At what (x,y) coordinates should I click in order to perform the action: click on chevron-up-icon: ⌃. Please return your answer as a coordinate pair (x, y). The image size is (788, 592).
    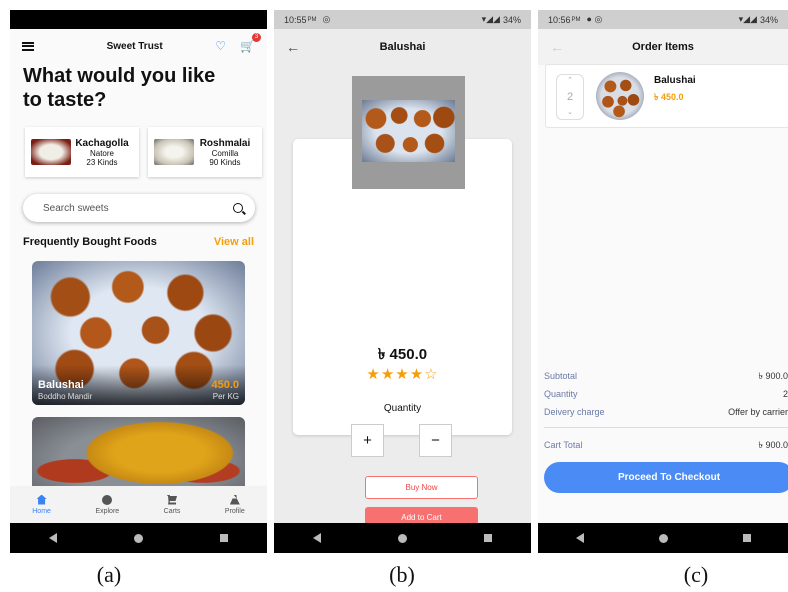
    Looking at the image, I should click on (570, 81).